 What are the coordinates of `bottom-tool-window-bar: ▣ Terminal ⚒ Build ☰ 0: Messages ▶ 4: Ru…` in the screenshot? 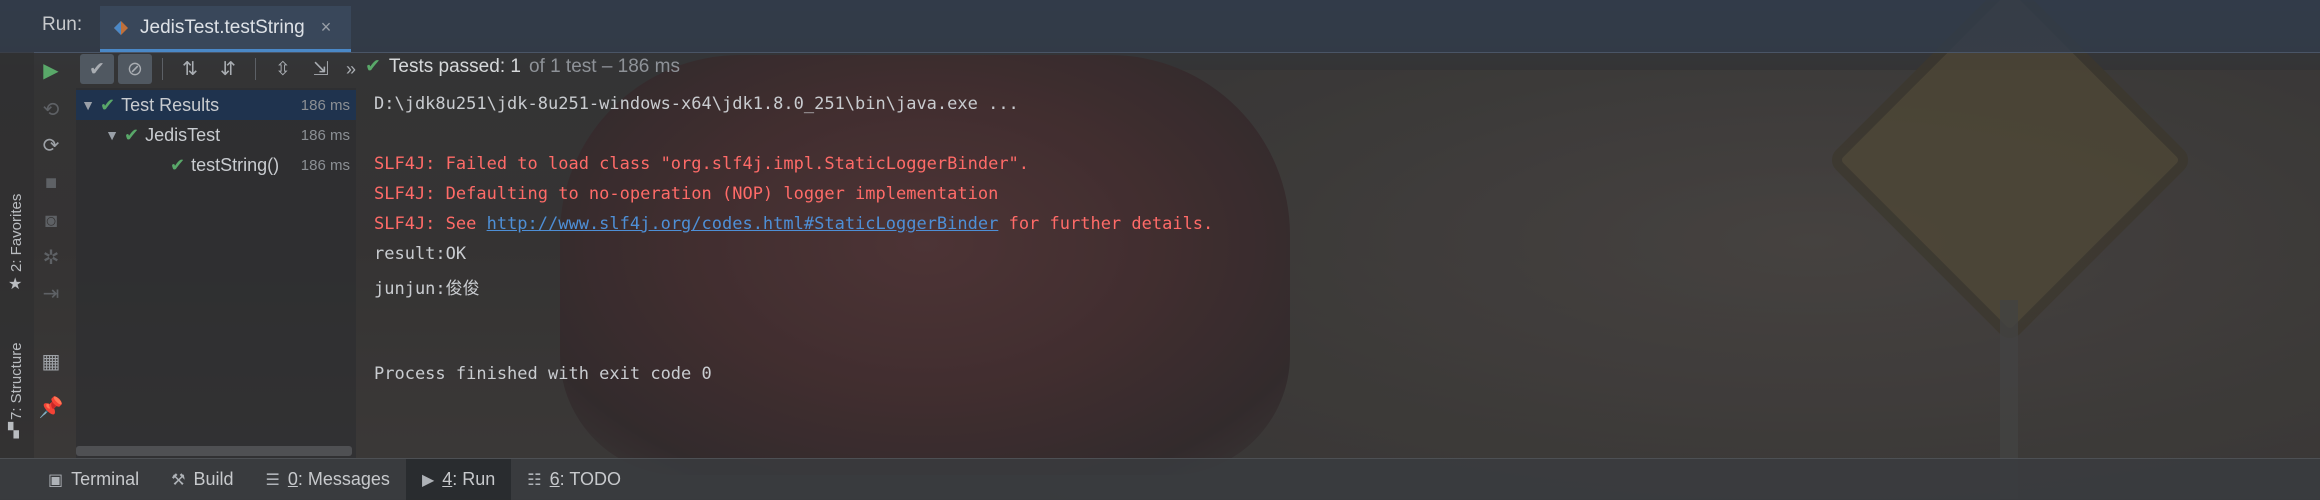 It's located at (1160, 479).